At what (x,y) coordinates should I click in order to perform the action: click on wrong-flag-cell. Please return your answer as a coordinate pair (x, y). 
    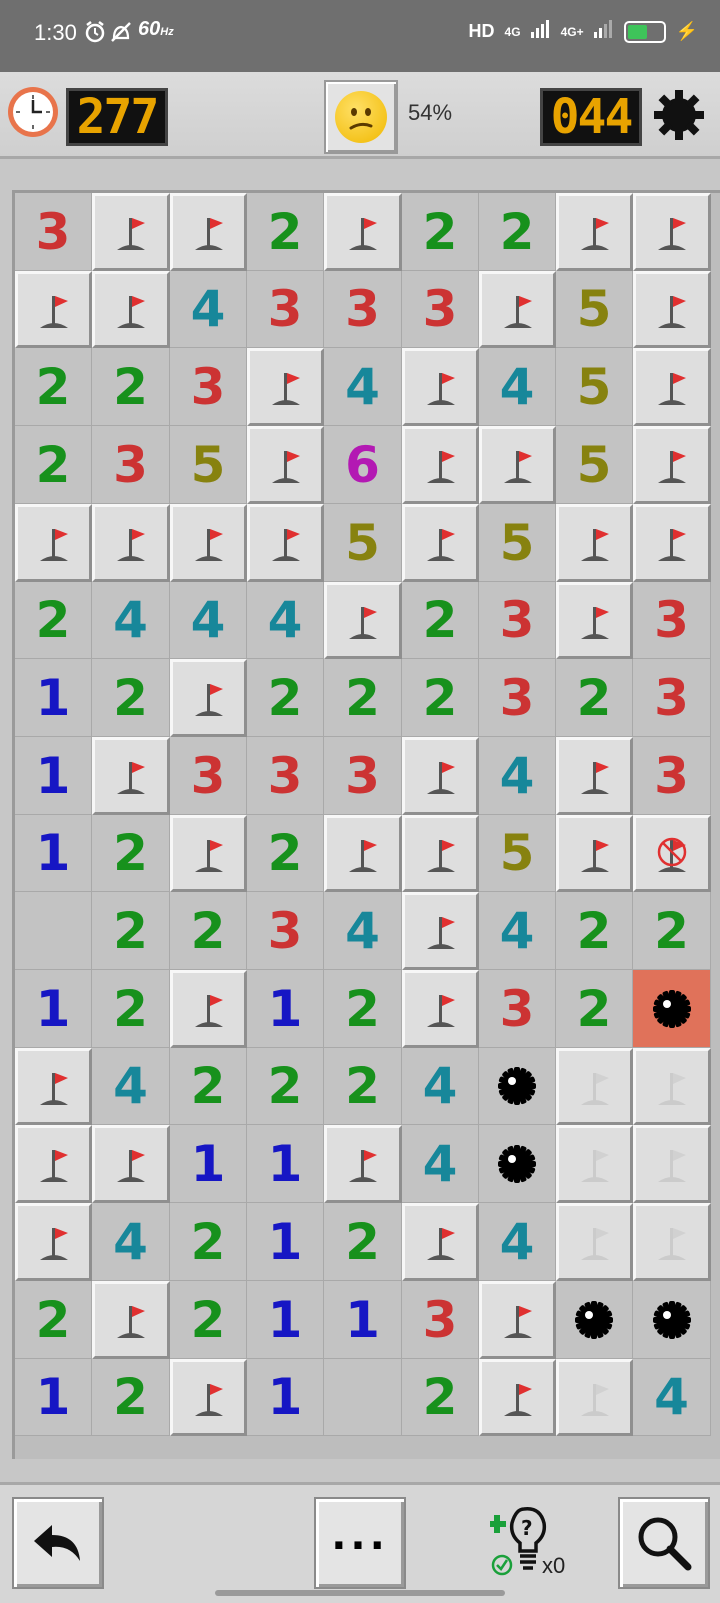
    Looking at the image, I should click on (672, 853).